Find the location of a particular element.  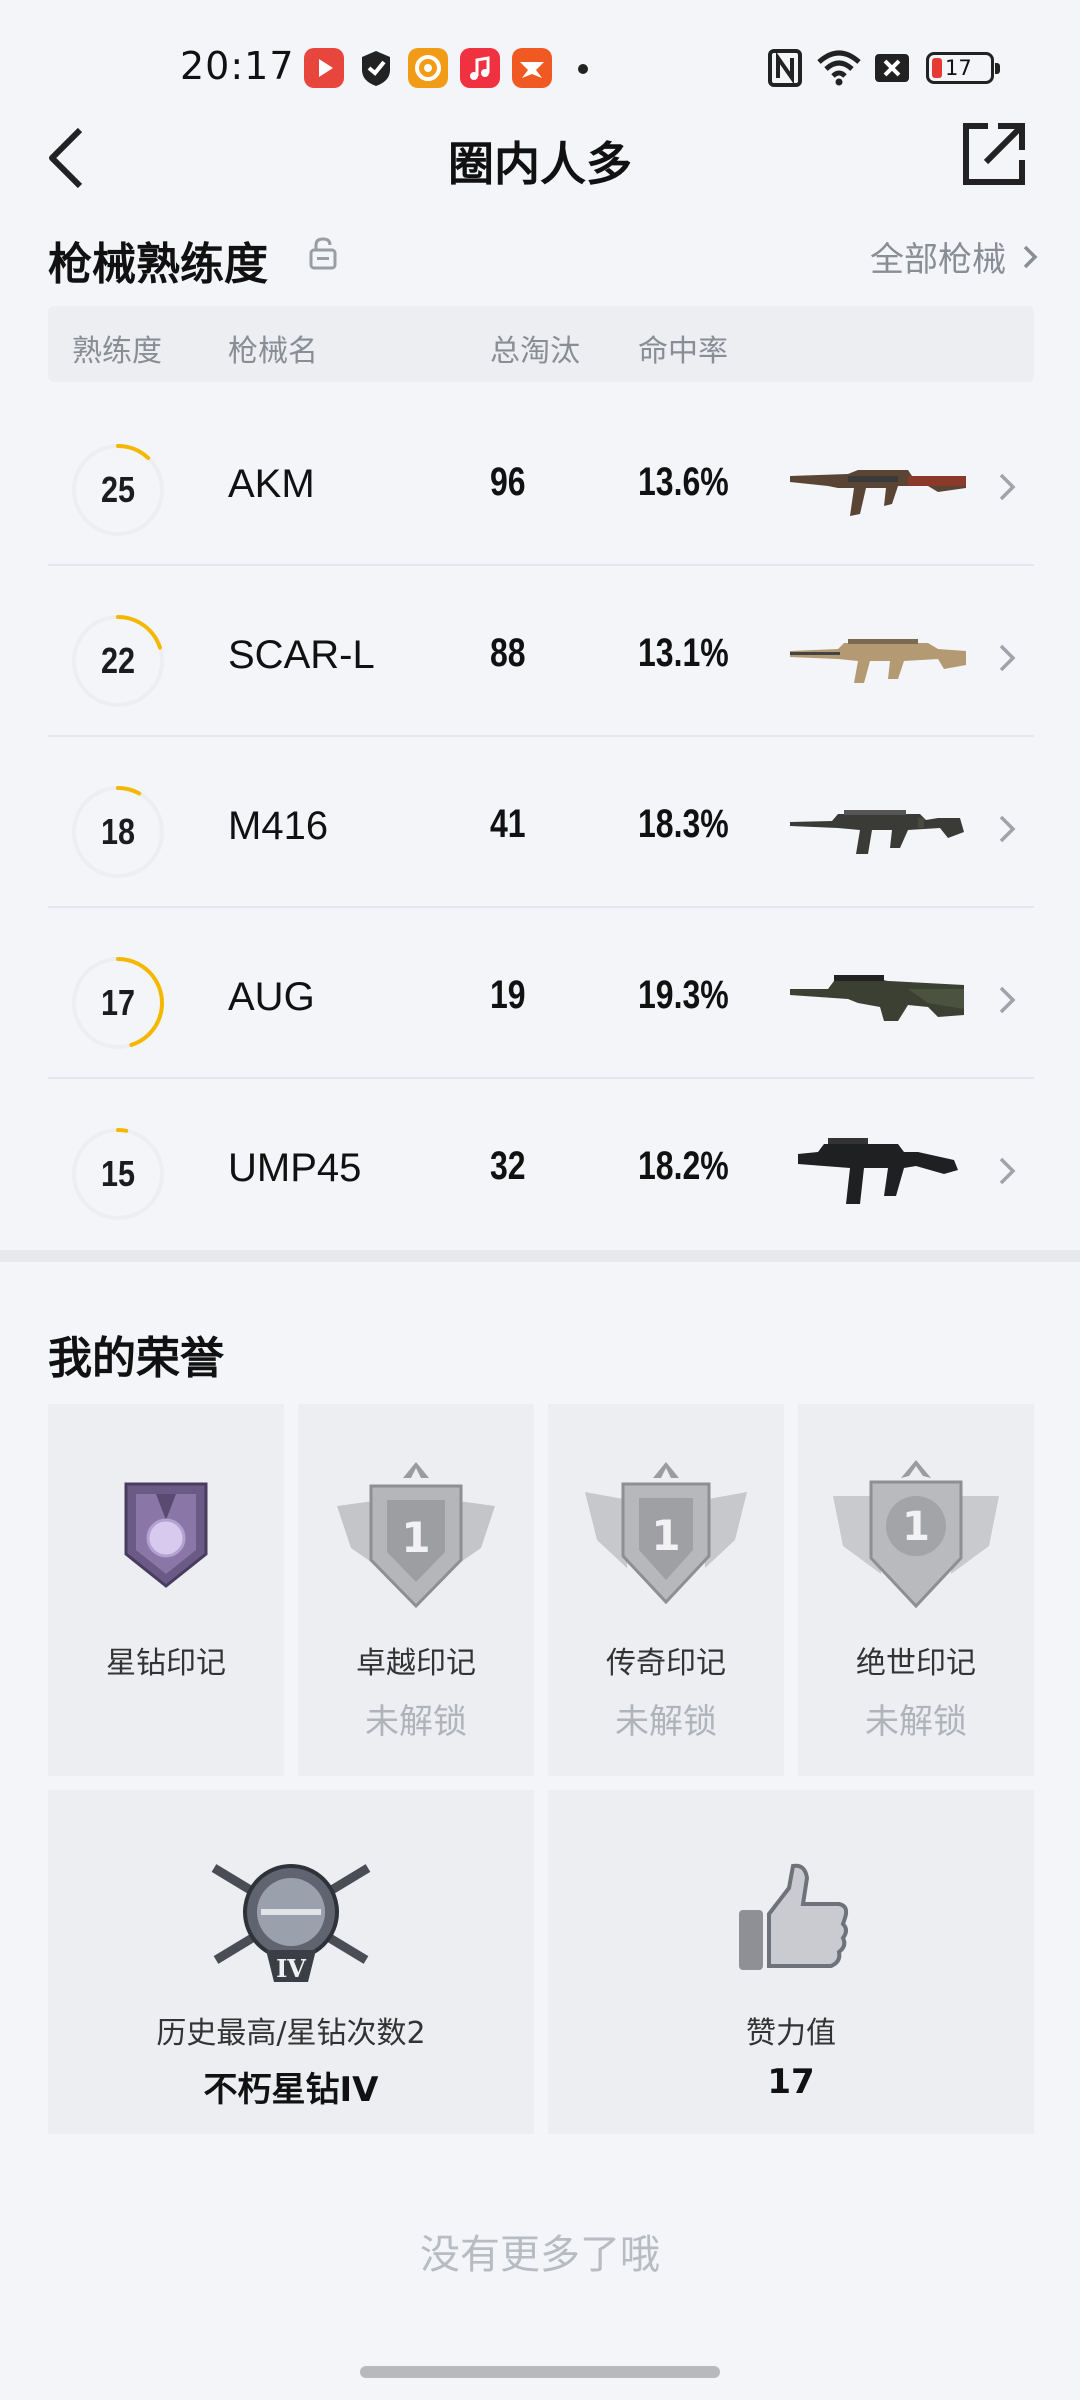

honor-name: 星钻印记 is located at coordinates (166, 1663).